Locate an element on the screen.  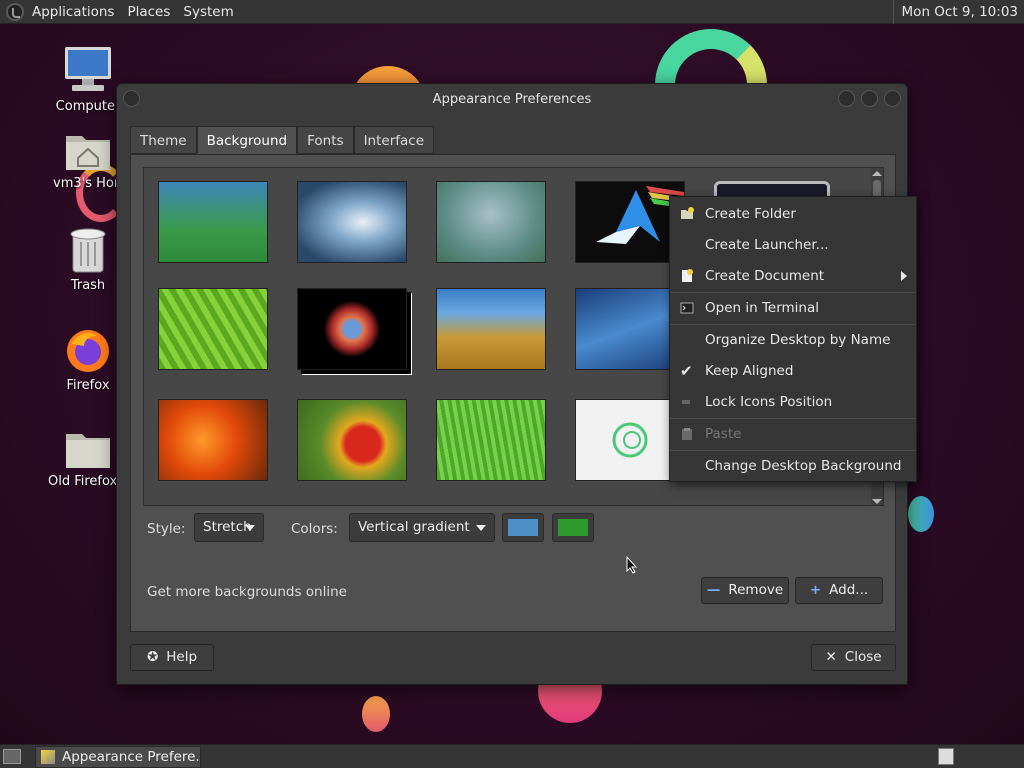
distro-logo-icon is located at coordinates (15, 11).